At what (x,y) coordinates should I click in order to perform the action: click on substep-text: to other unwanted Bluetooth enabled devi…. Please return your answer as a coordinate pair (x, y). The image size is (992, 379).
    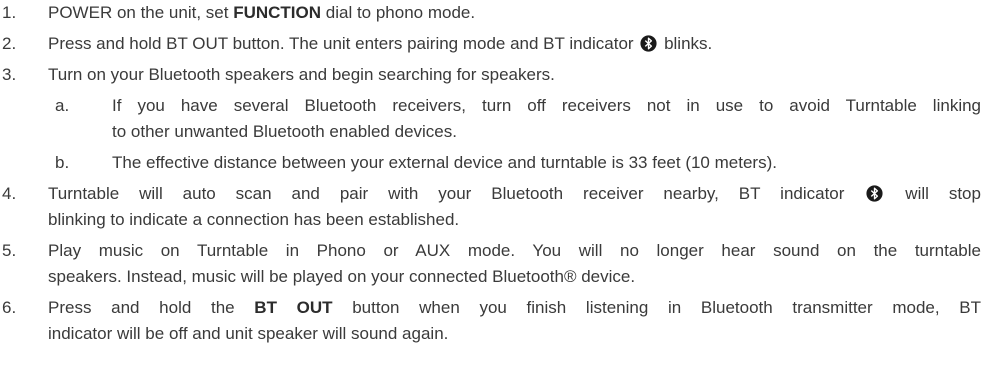
    Looking at the image, I should click on (284, 131).